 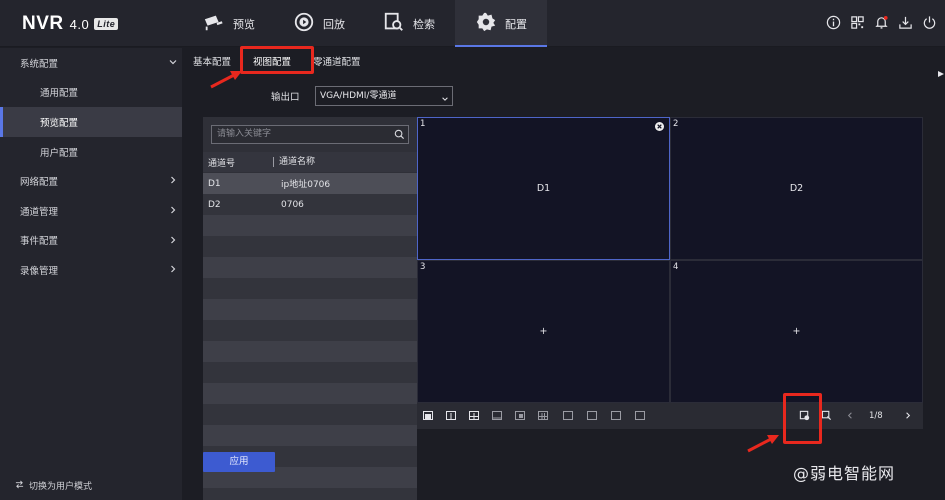 I want to click on sidebar-item-label: 事件配置, so click(x=39, y=242).